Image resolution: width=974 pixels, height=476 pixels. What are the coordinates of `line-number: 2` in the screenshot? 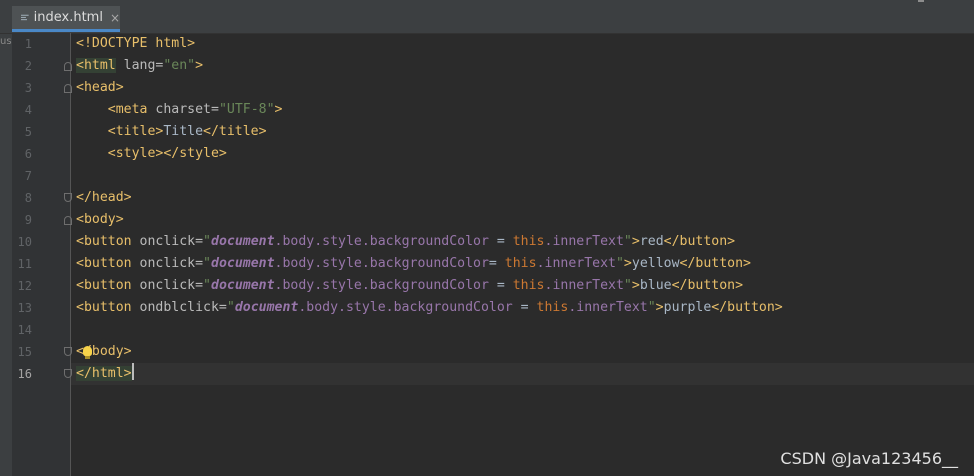 It's located at (28, 66).